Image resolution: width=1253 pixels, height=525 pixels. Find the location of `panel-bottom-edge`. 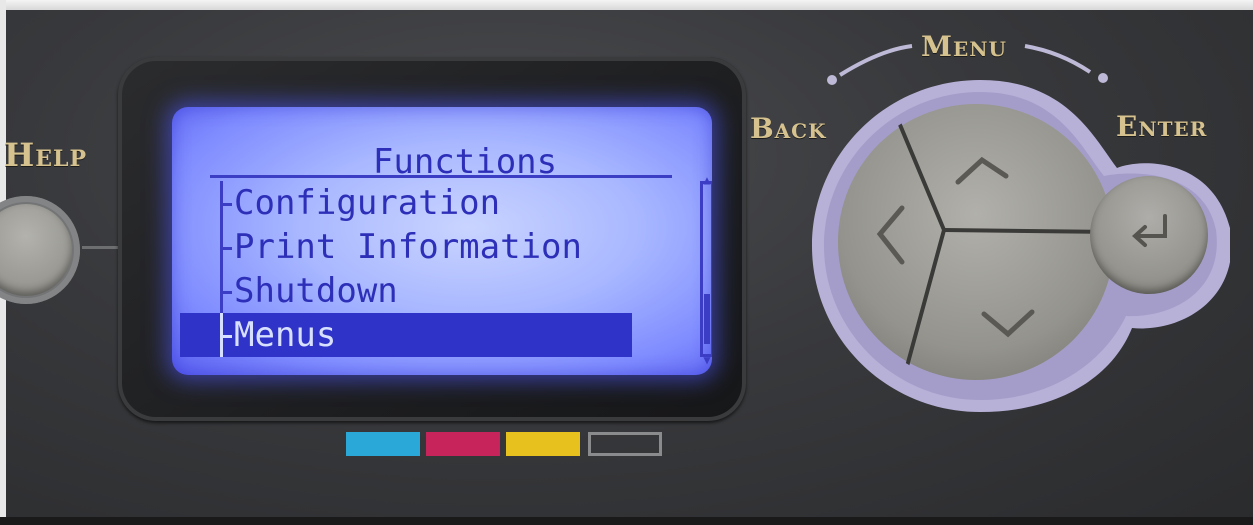

panel-bottom-edge is located at coordinates (626, 521).